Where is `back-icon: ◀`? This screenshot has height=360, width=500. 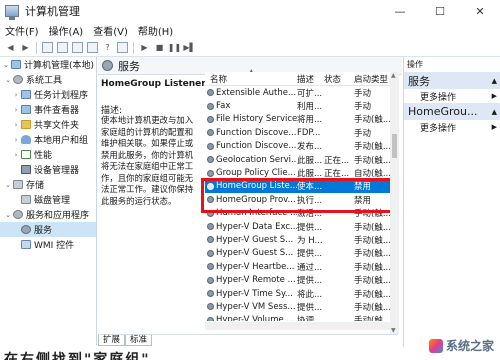 back-icon: ◀ is located at coordinates (10, 47).